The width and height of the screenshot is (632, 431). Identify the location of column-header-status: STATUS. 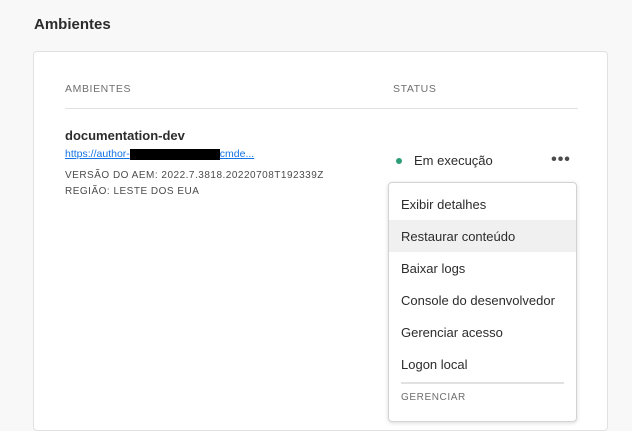
(415, 89).